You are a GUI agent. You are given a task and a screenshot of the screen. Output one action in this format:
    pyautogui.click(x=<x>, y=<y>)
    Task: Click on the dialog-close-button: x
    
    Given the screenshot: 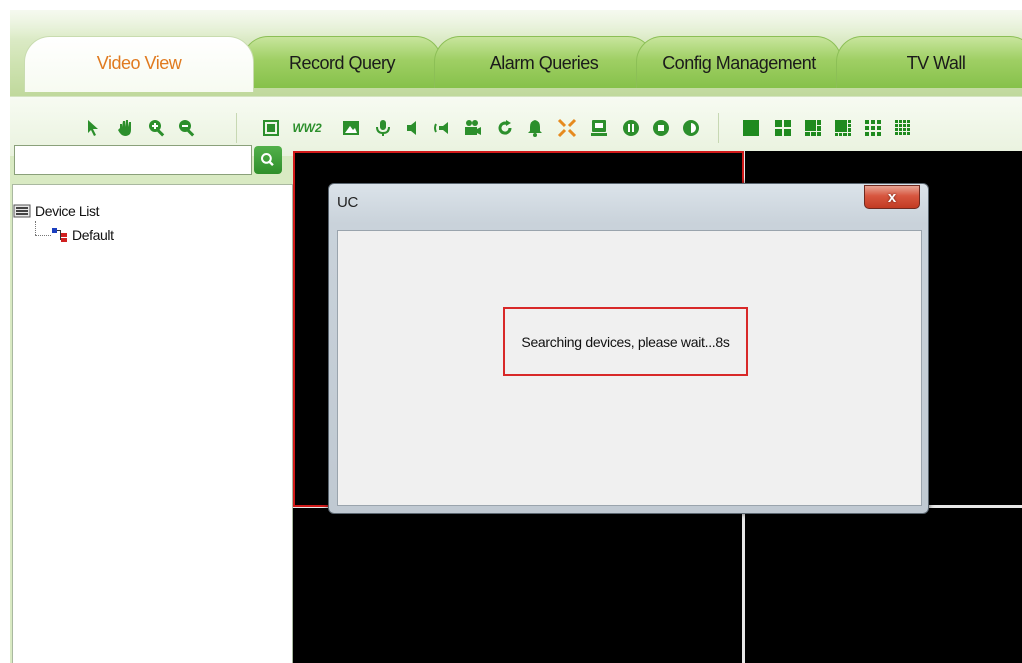 What is the action you would take?
    pyautogui.click(x=892, y=197)
    